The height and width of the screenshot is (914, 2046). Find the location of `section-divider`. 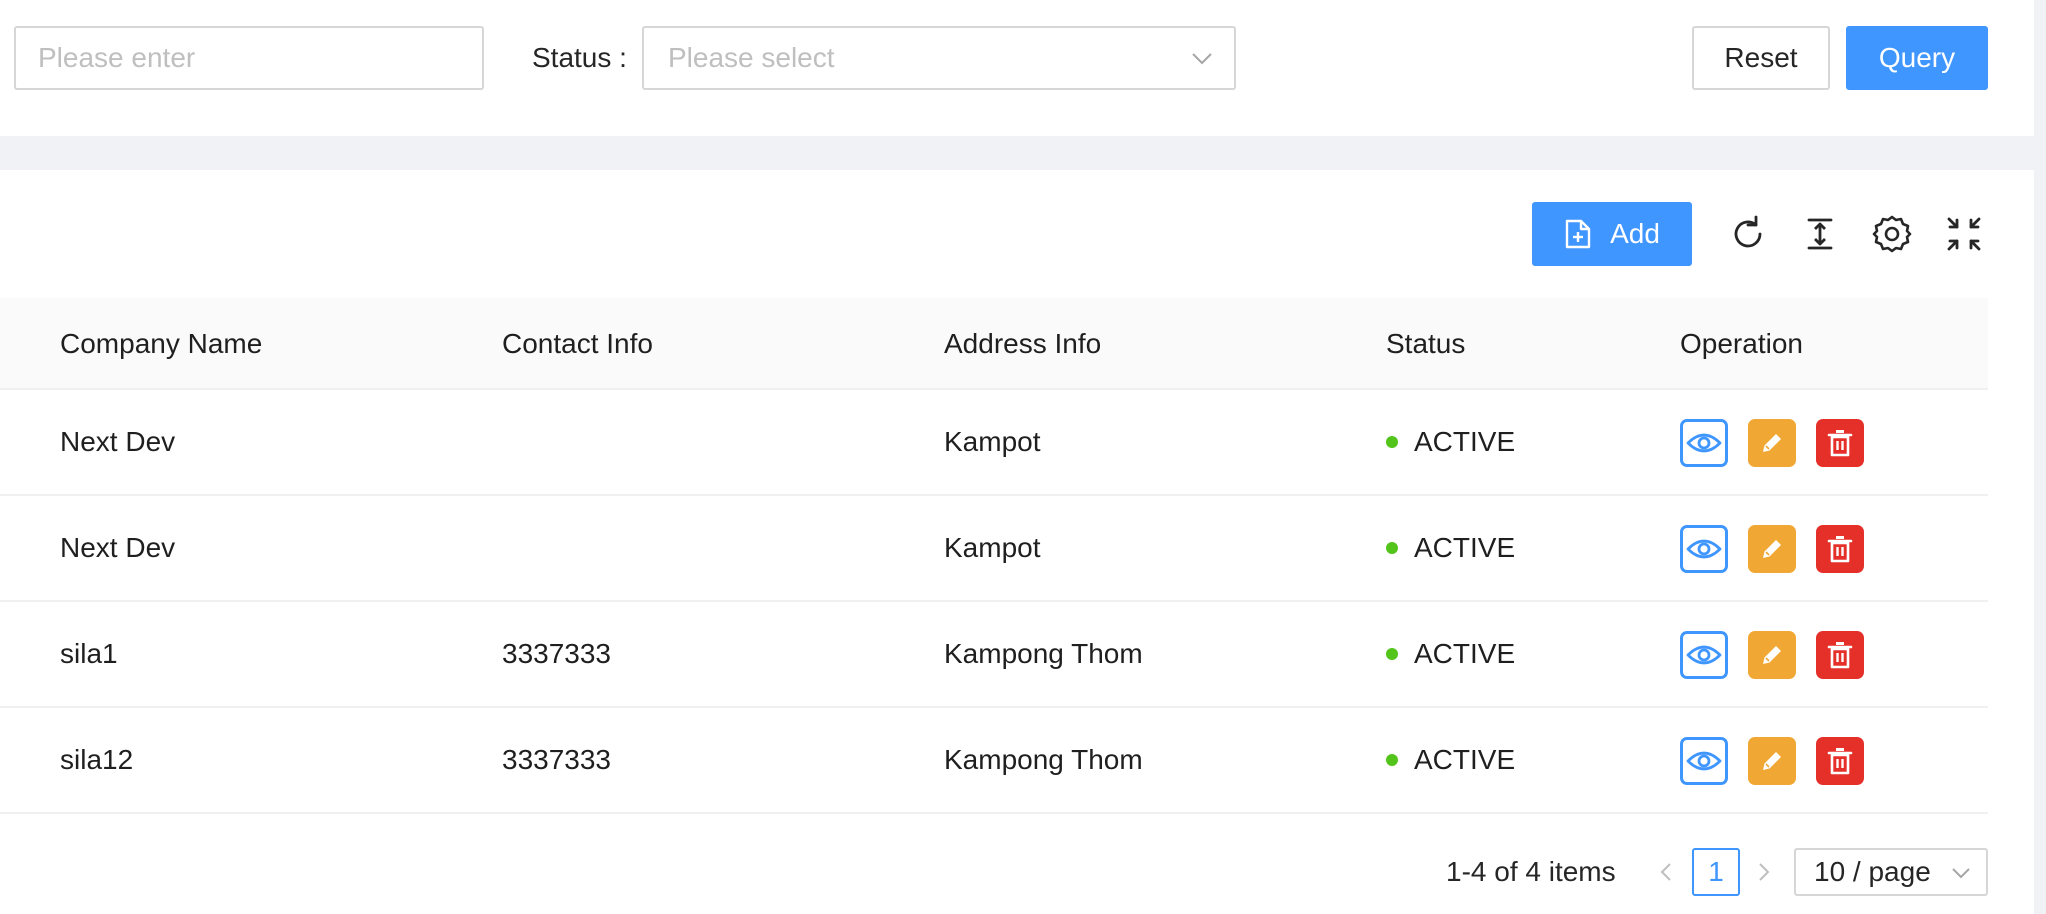

section-divider is located at coordinates (1017, 153).